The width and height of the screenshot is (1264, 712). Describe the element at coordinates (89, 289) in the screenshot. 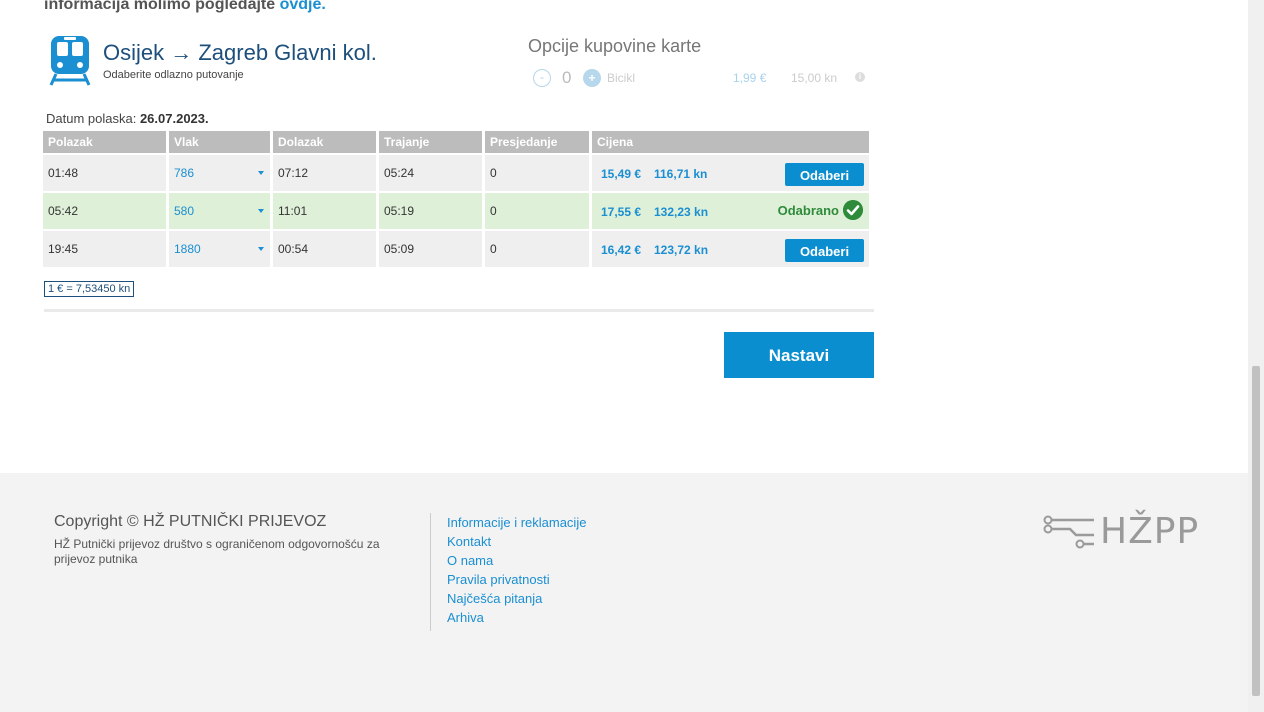

I see `exchange-rate: 1 € = 7,53450 kn` at that location.